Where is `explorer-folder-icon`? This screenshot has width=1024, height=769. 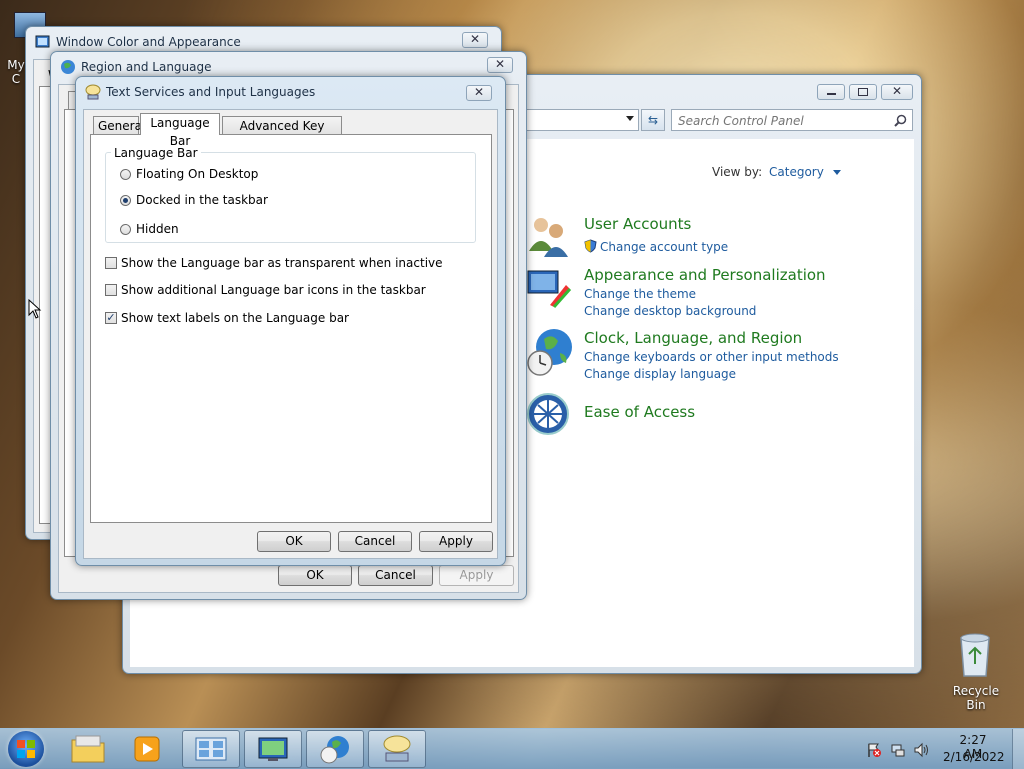
explorer-folder-icon is located at coordinates (88, 749).